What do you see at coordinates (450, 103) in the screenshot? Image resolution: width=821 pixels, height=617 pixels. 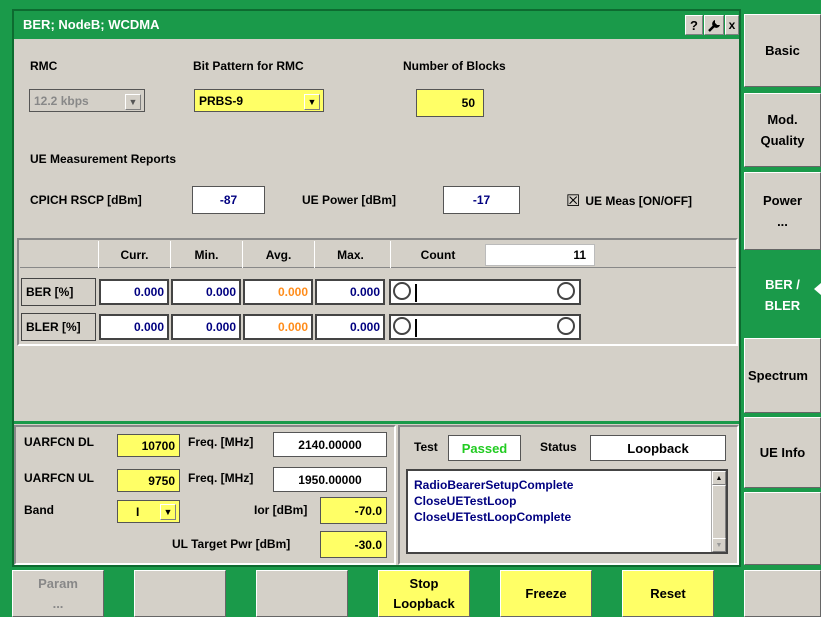 I see `blocks-input: 50` at bounding box center [450, 103].